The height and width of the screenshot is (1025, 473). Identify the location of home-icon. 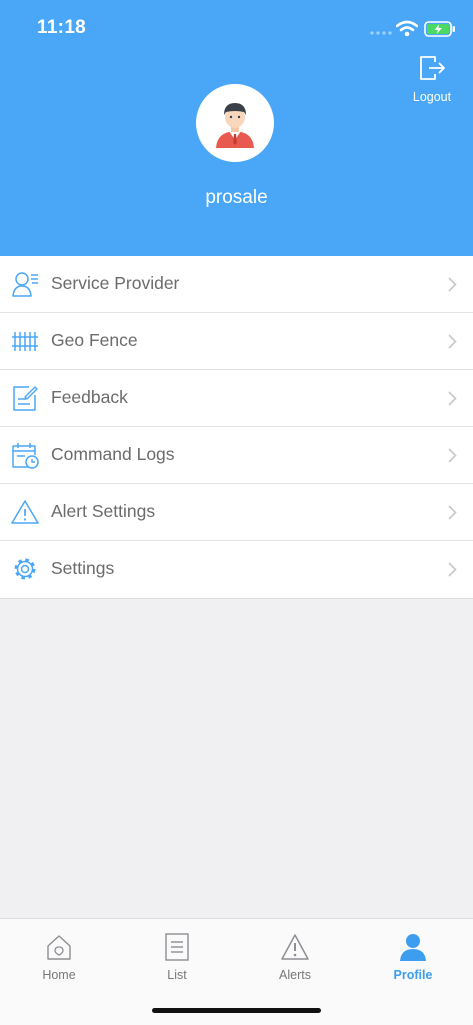
(59, 947).